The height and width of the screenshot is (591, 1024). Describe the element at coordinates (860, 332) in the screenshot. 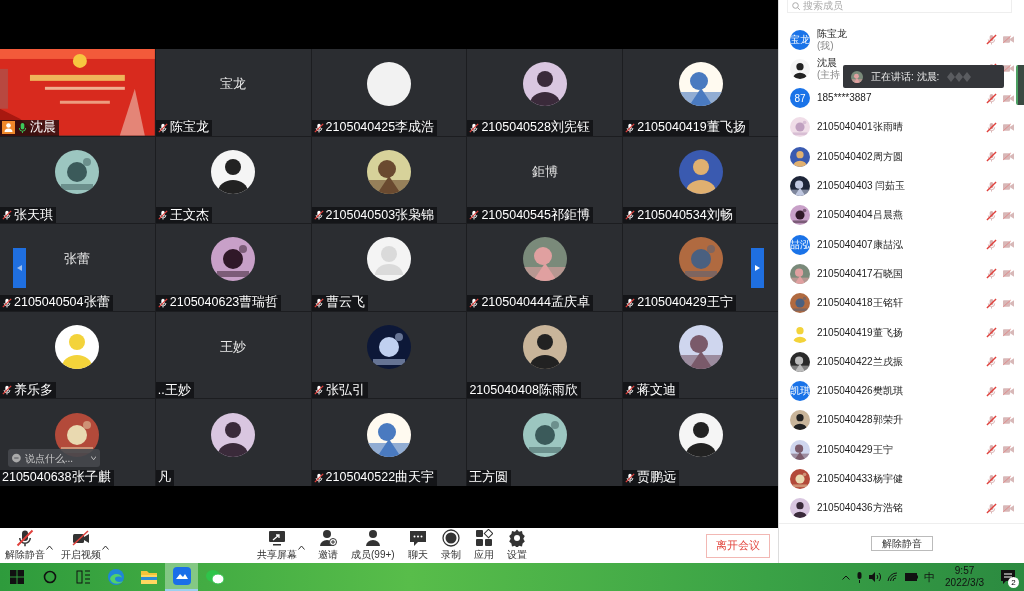

I see `member-name: 2105040419董飞扬` at that location.